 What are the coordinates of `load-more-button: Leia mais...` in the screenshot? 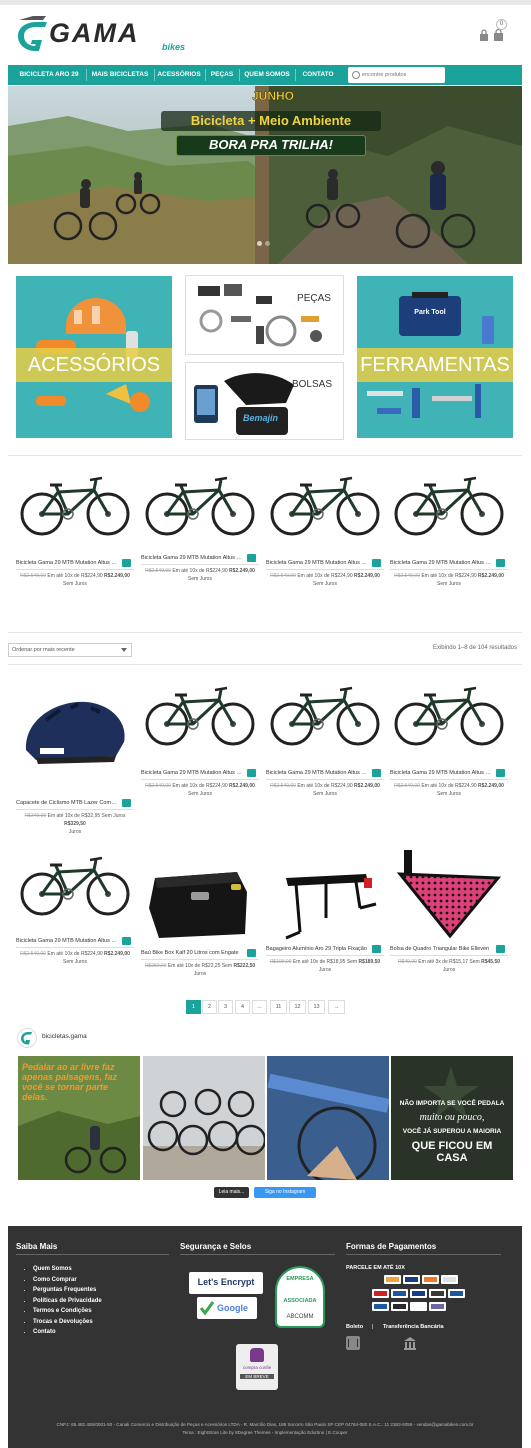 It's located at (231, 1192).